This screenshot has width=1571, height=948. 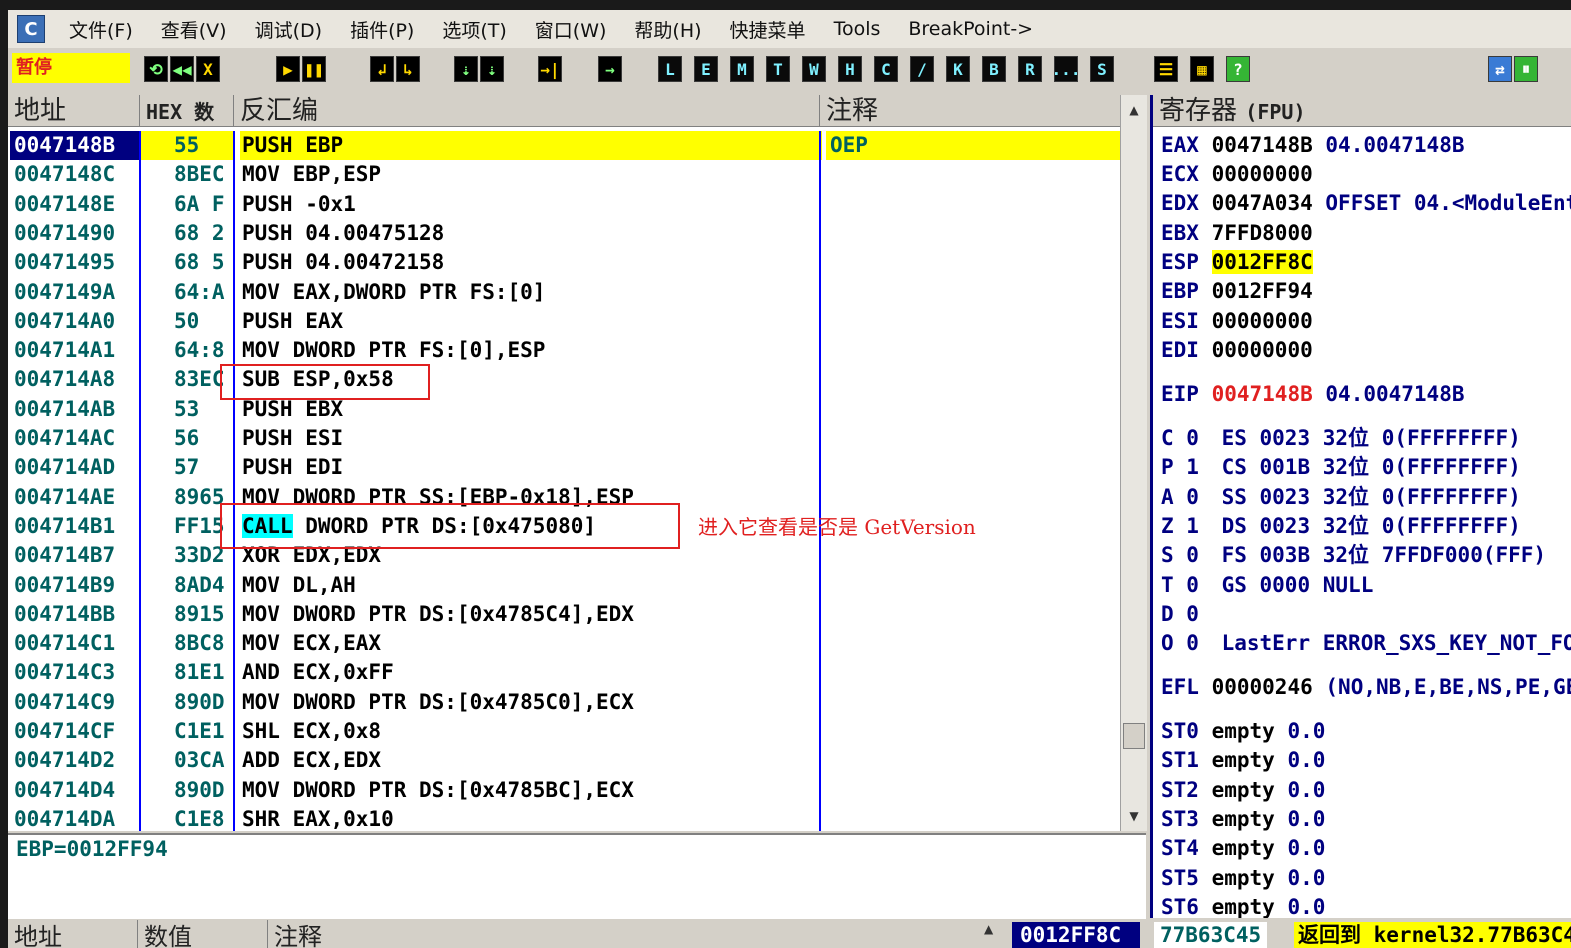 I want to click on register-row: ECX 00000000, so click(x=1237, y=174).